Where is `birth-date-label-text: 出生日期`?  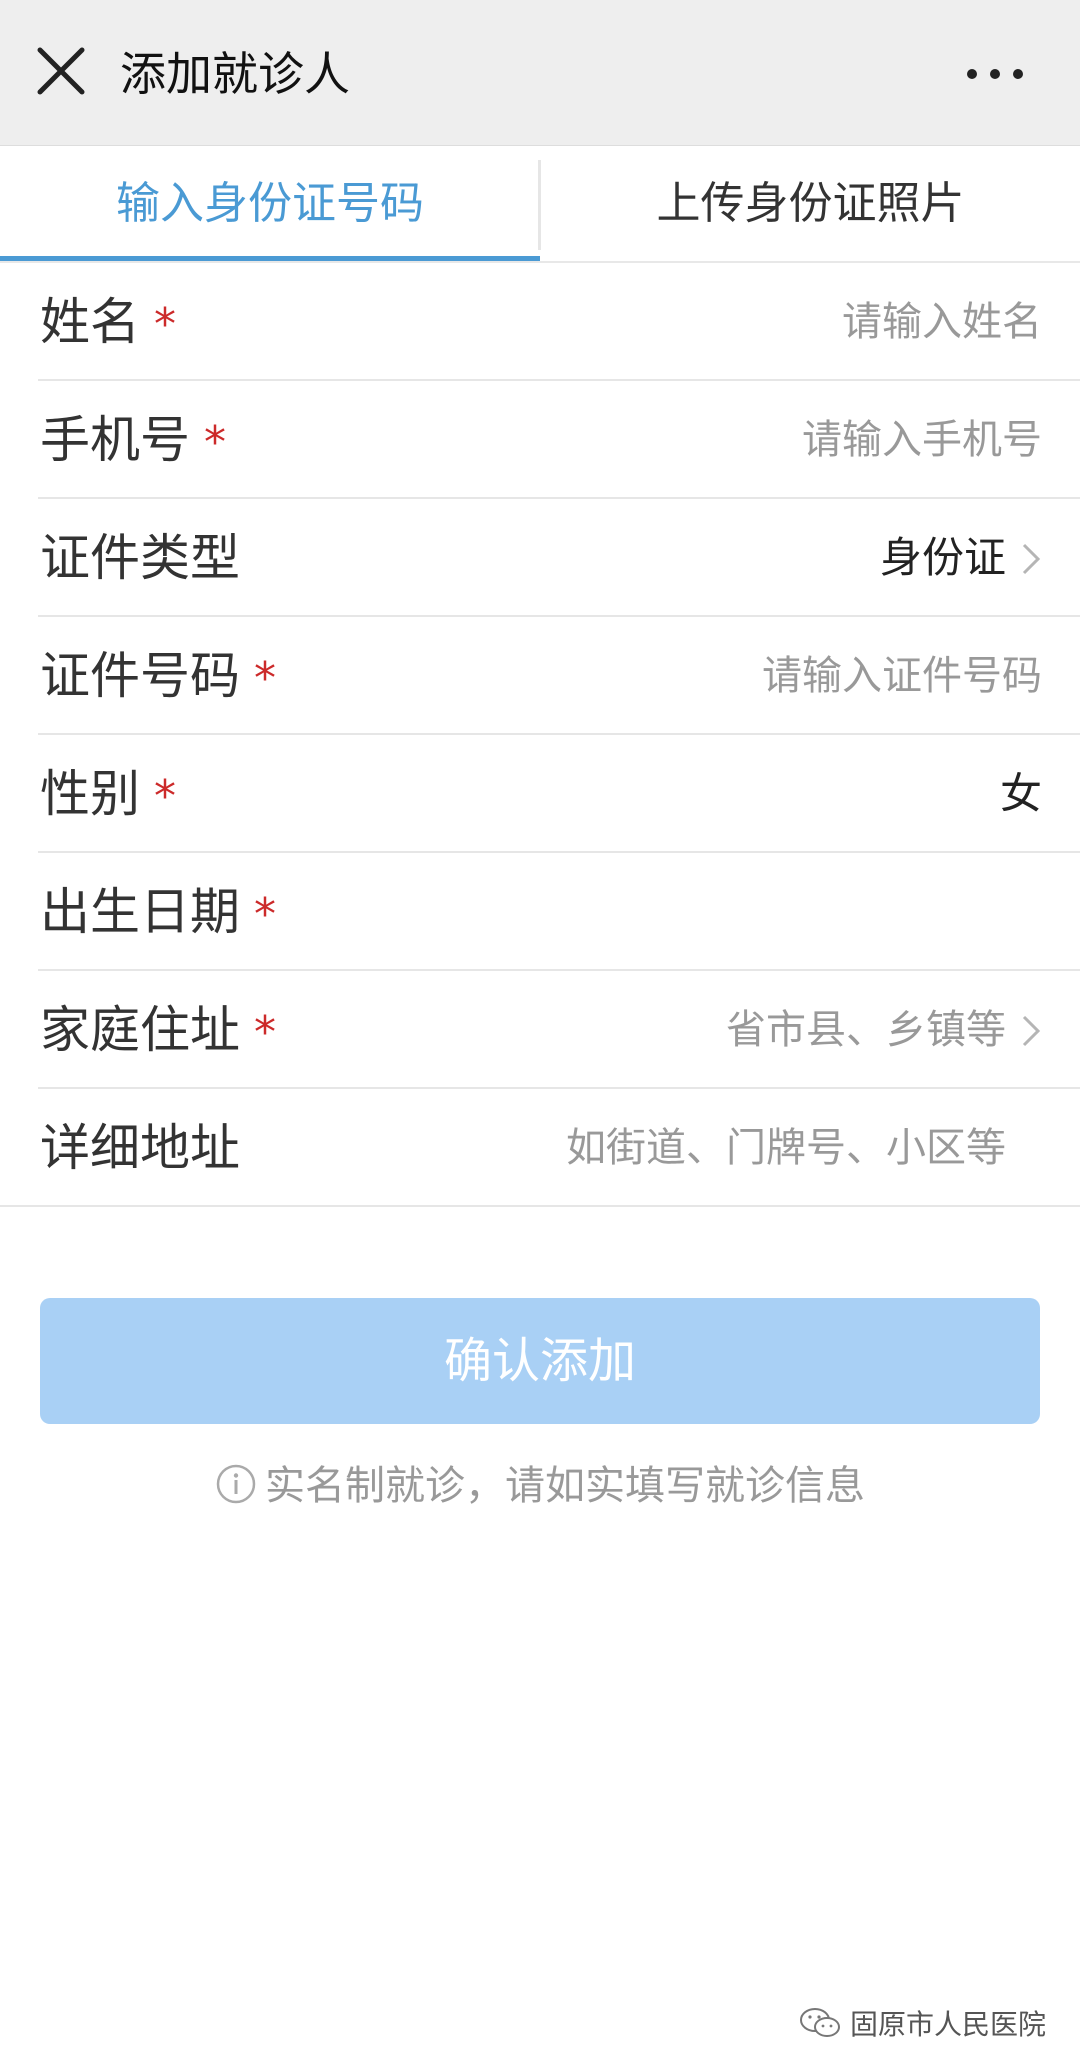 birth-date-label-text: 出生日期 is located at coordinates (140, 912).